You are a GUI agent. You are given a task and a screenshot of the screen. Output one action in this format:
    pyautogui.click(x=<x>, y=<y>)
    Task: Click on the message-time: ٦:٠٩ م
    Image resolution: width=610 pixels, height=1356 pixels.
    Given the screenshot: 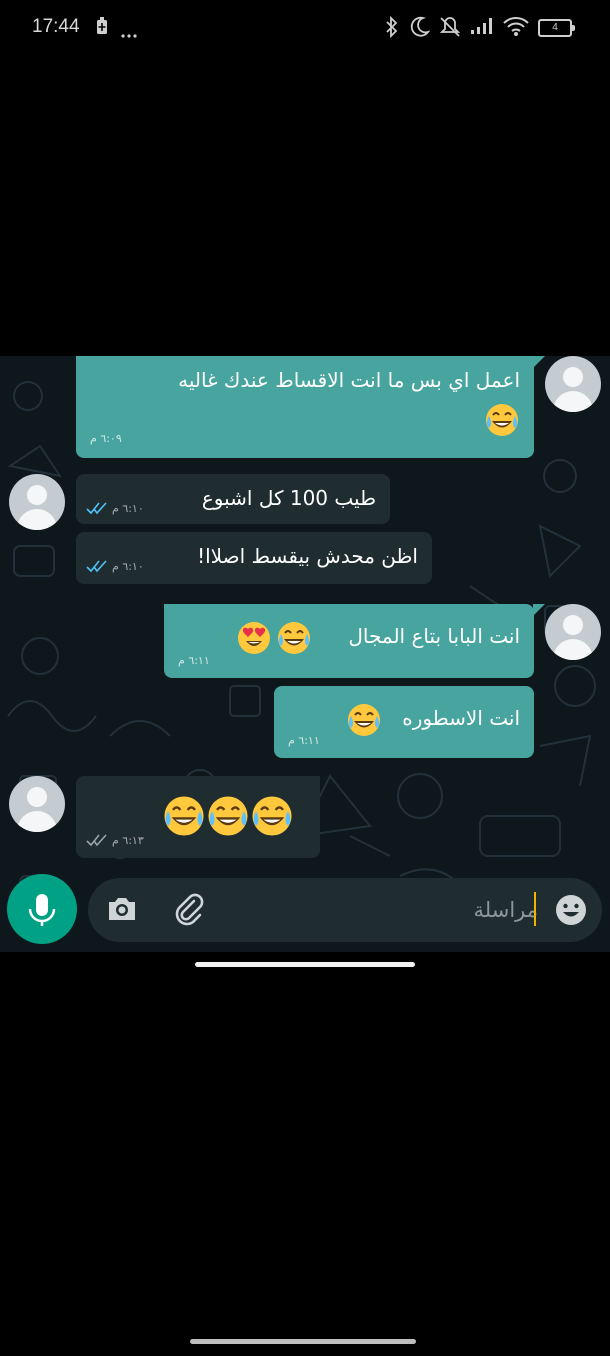 What is the action you would take?
    pyautogui.click(x=106, y=438)
    